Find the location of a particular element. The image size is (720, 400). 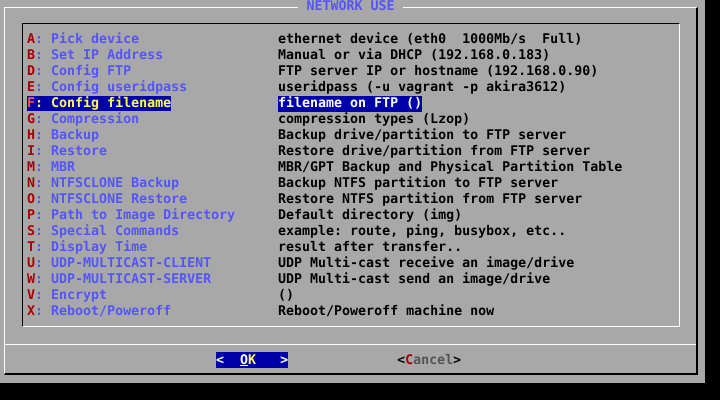

menu-option: I: Restore is located at coordinates (67, 151).